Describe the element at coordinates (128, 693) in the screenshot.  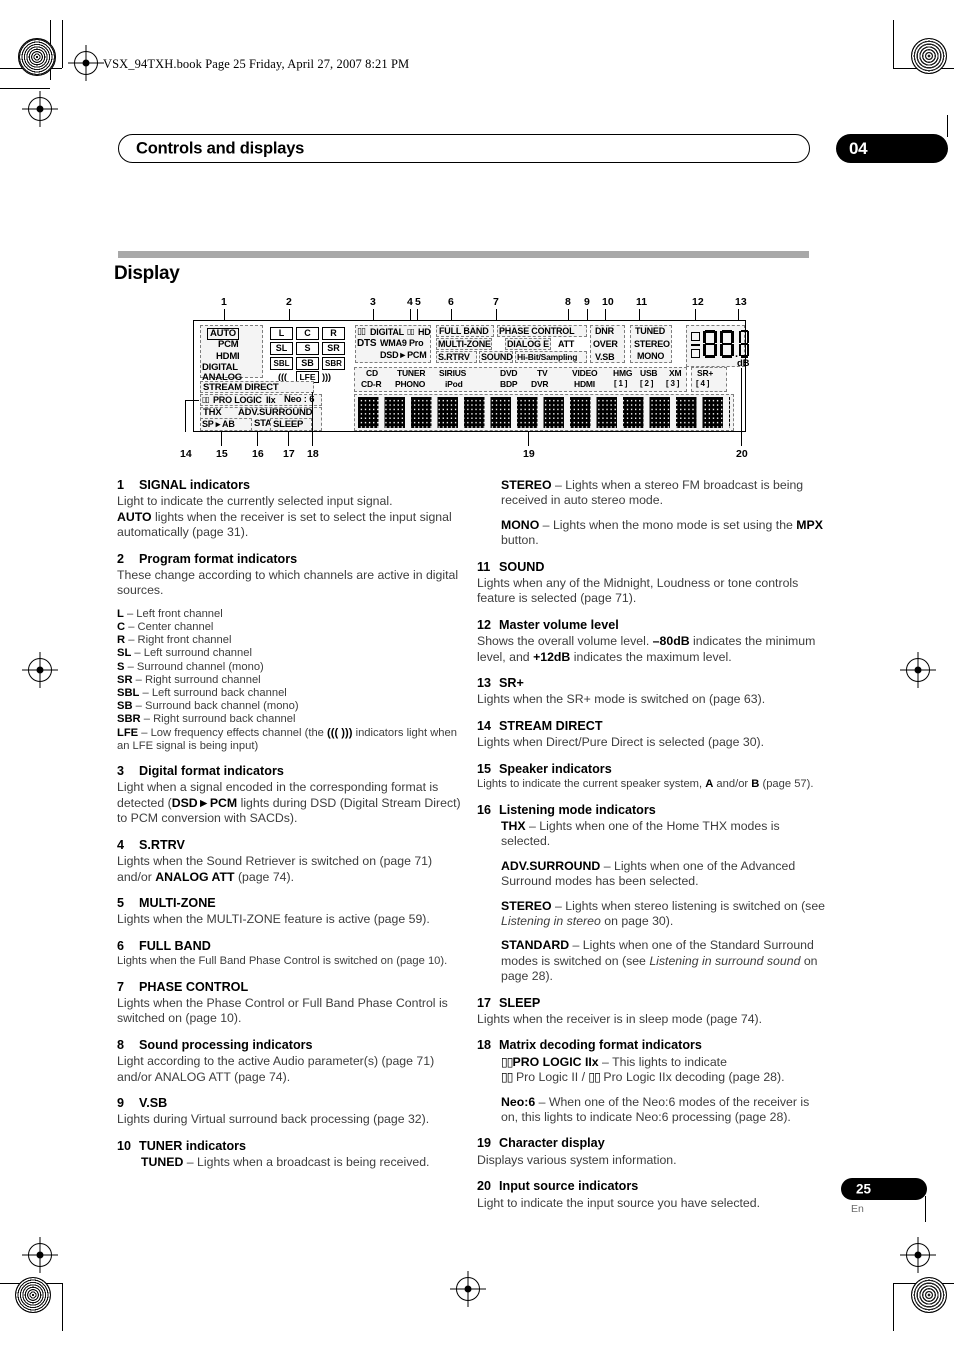
I see `channel-key-sbl: SBL` at that location.